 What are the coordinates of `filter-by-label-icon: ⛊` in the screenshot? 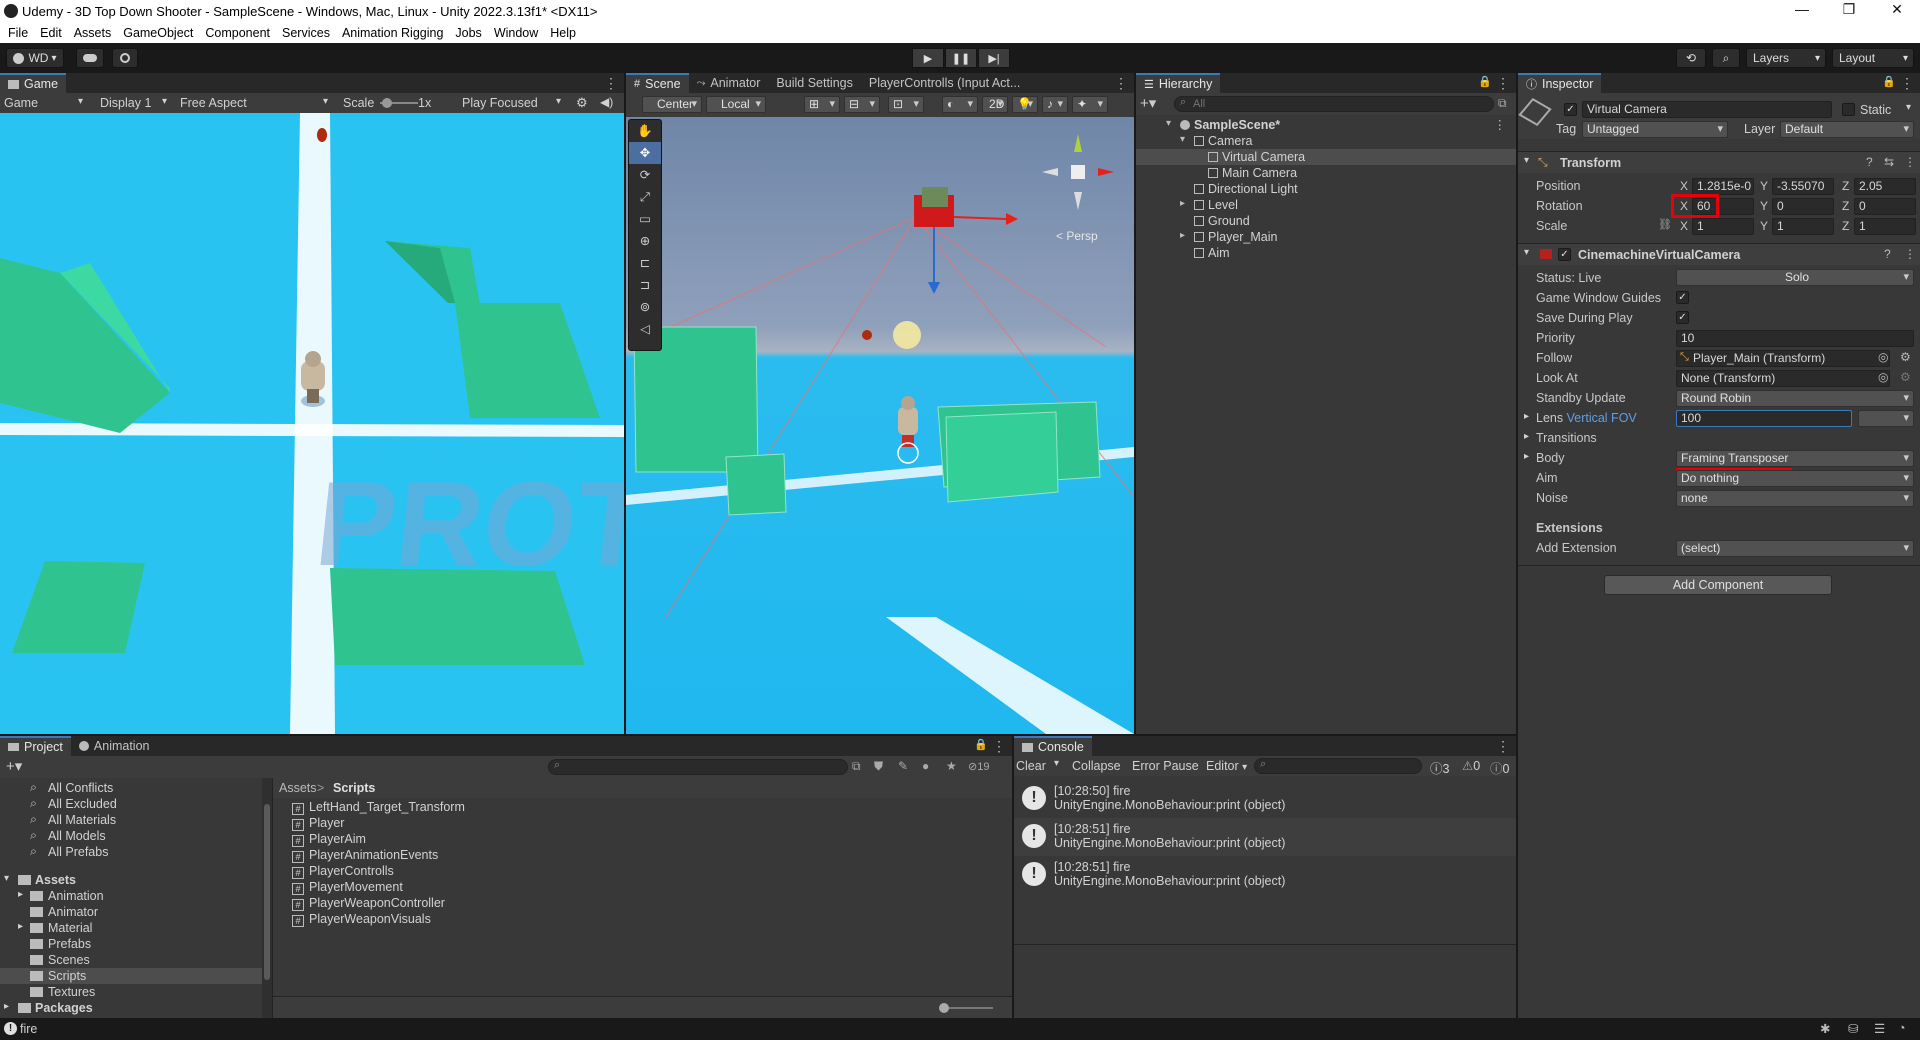 It's located at (878, 766).